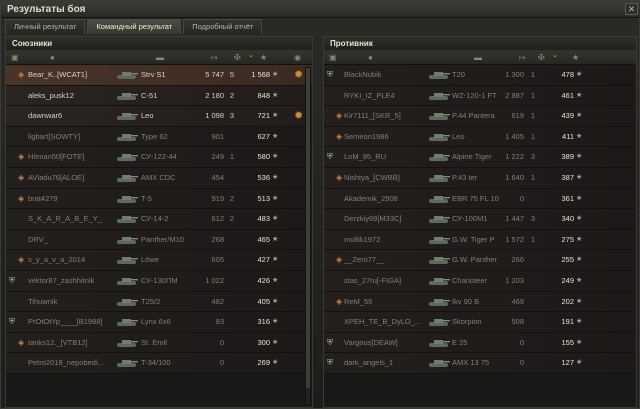 This screenshot has height=409, width=640. I want to click on player-row: Petro2018_nepobedi... T-34/100 0 269 ★, so click(159, 363).